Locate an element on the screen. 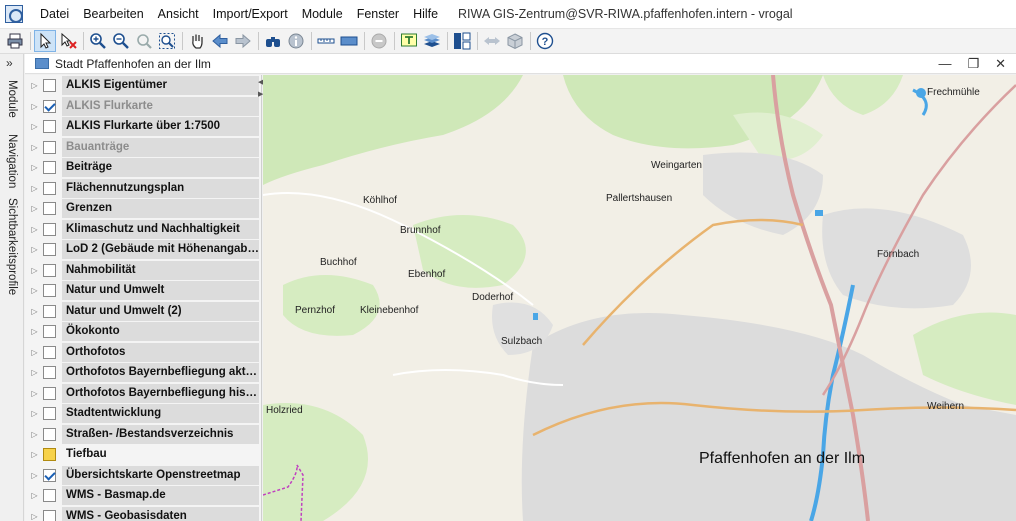 Image resolution: width=1016 pixels, height=521 pixels. layer-row: ▷ Ökokonto is located at coordinates (143, 331).